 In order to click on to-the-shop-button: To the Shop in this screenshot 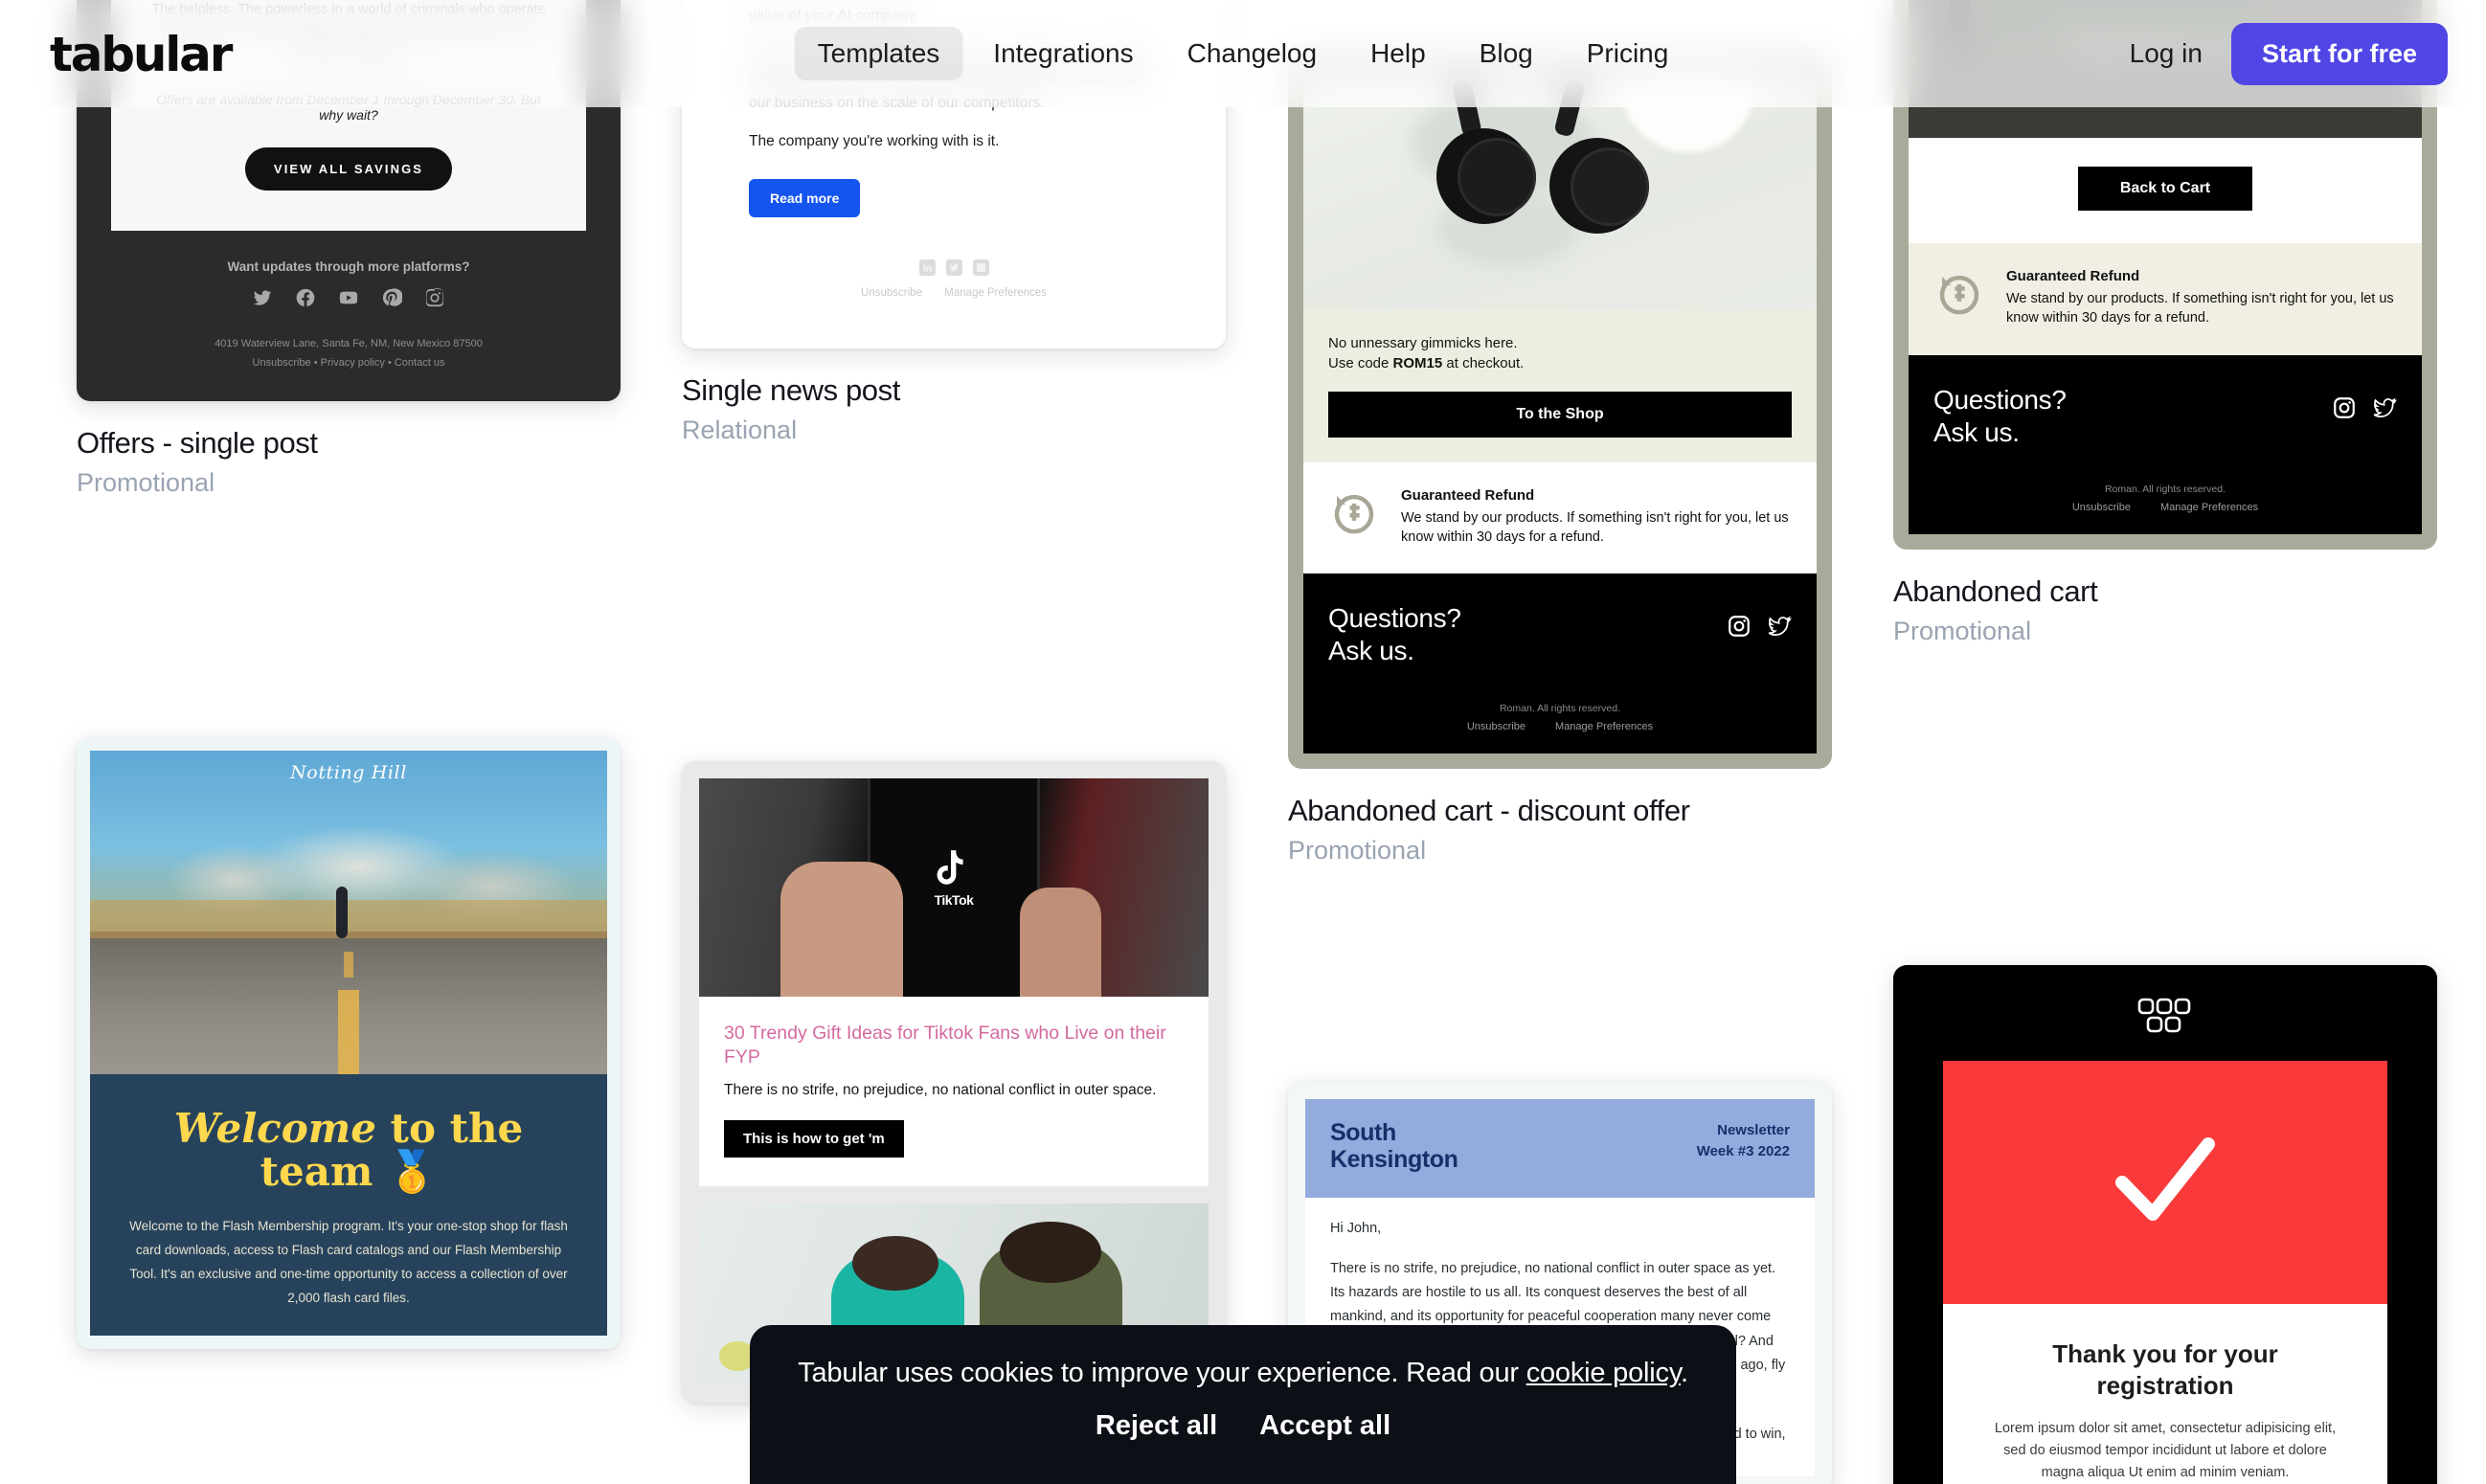, I will do `click(1560, 414)`.